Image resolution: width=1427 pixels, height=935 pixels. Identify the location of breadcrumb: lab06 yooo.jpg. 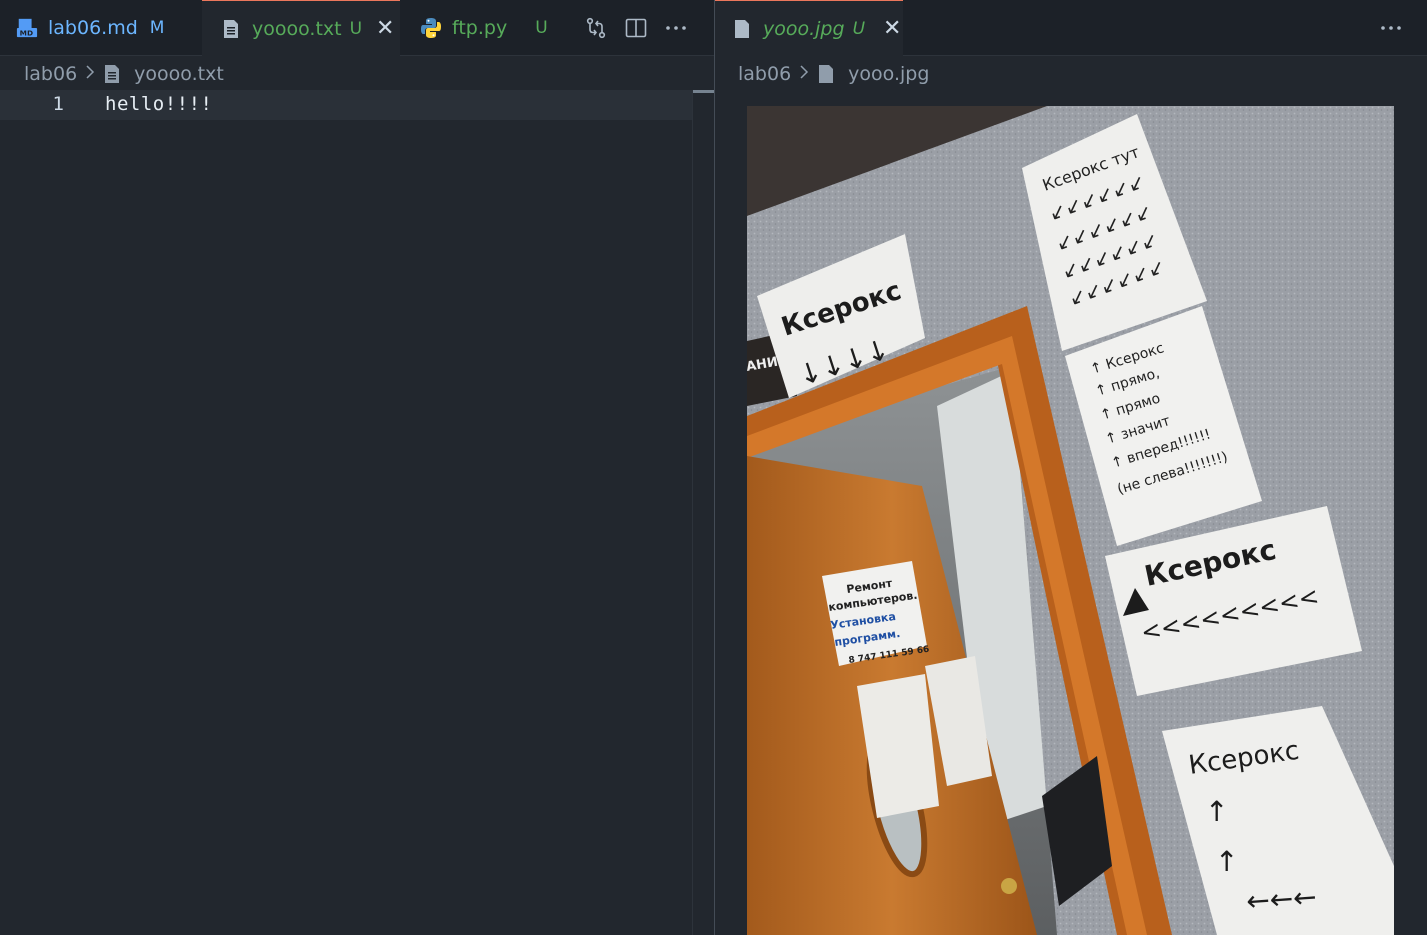
(833, 74).